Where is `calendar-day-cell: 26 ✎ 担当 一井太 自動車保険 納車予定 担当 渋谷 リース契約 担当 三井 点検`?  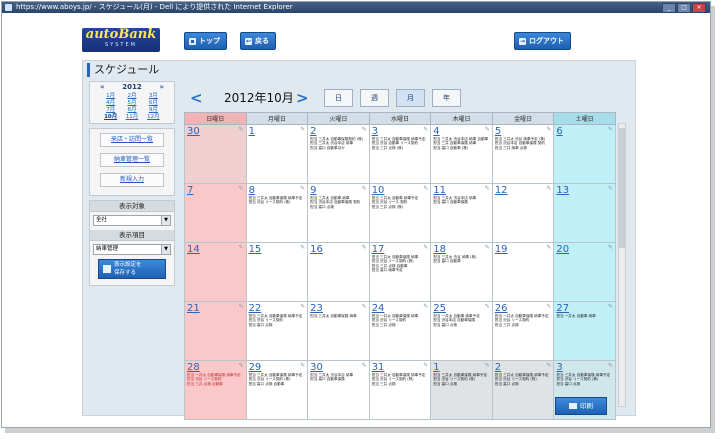
calendar-day-cell: 26 ✎ 担当 一井太 自動車保険 納車予定 担当 渋谷 リース契約 担当 三井 点検 is located at coordinates (523, 331).